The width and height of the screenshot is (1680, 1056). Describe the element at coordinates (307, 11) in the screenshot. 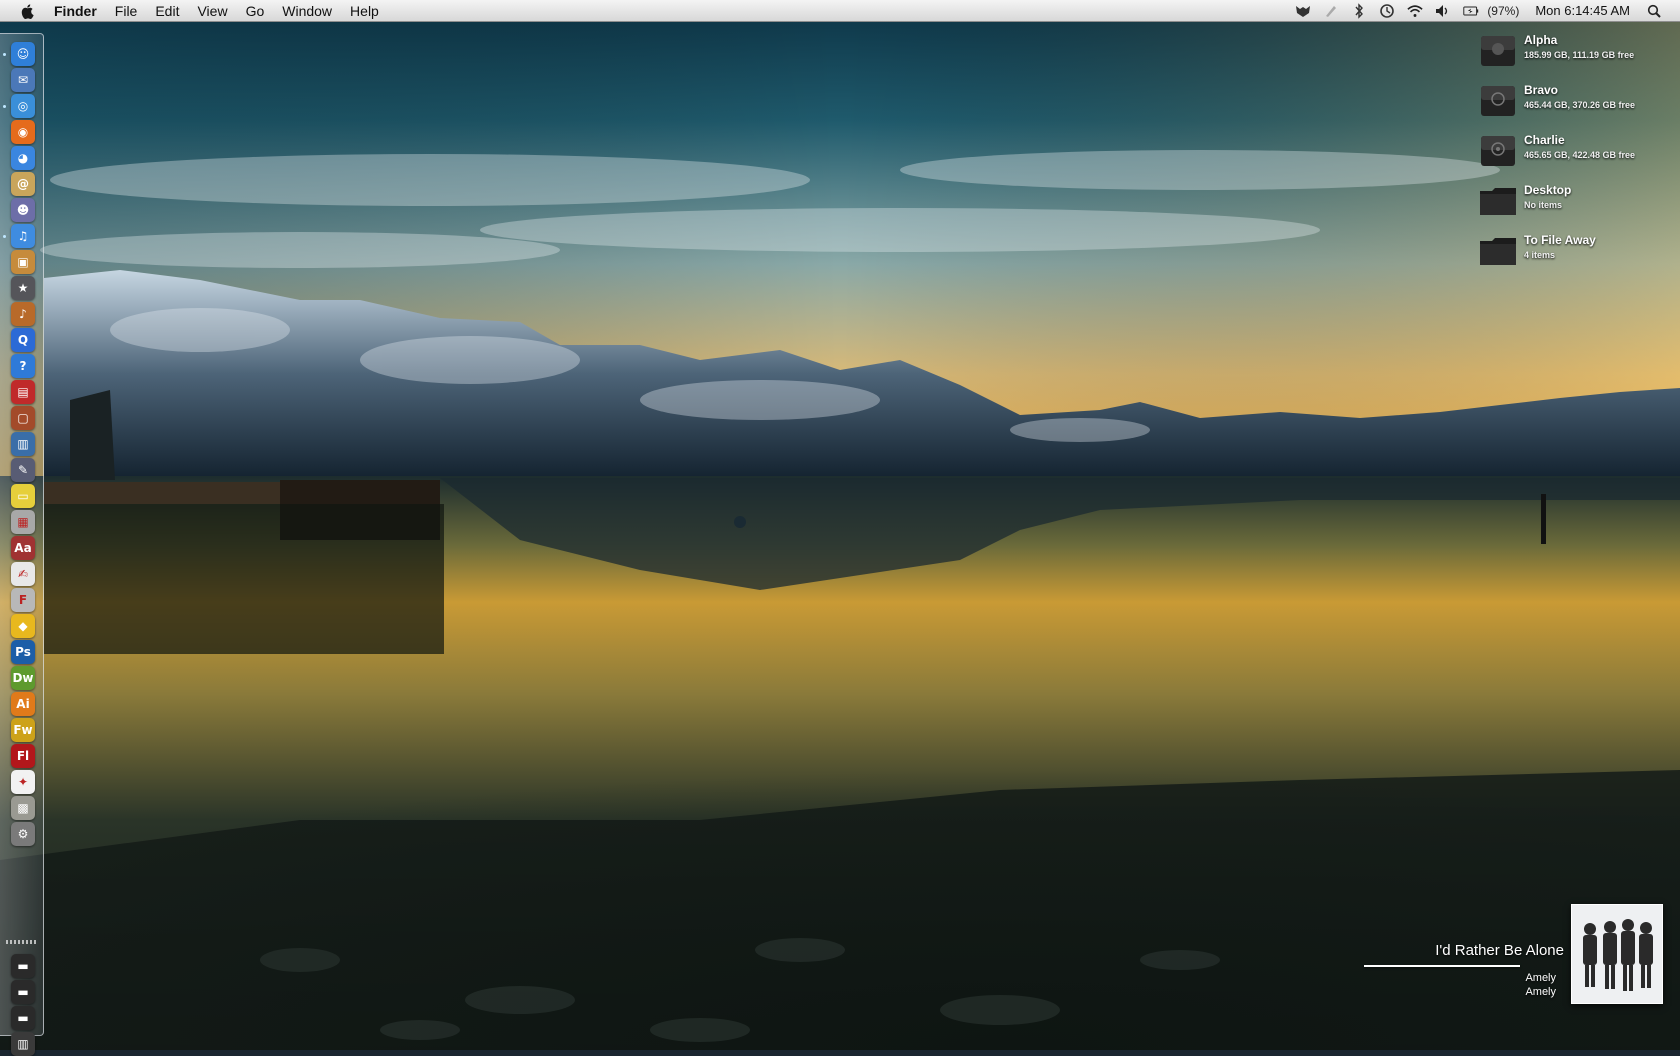

I see `menu-window: Window` at that location.